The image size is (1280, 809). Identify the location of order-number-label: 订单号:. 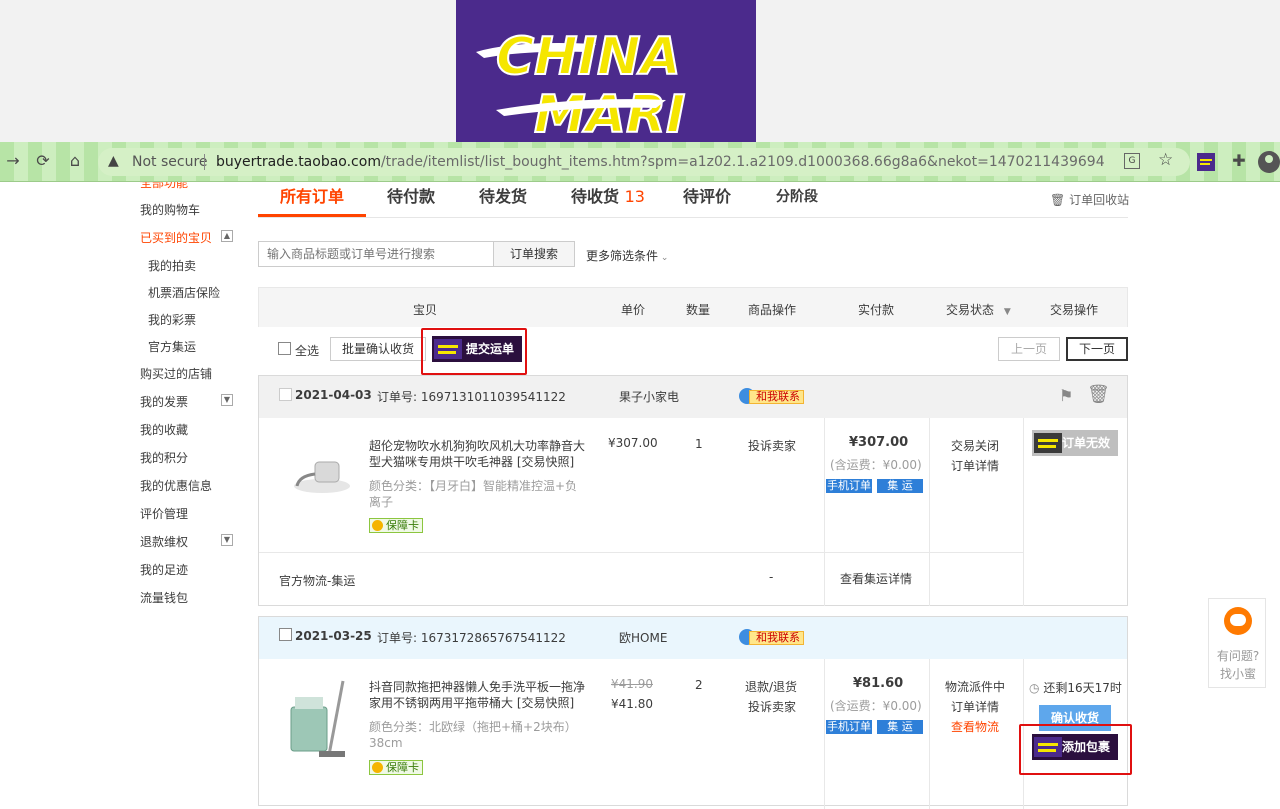
(397, 397).